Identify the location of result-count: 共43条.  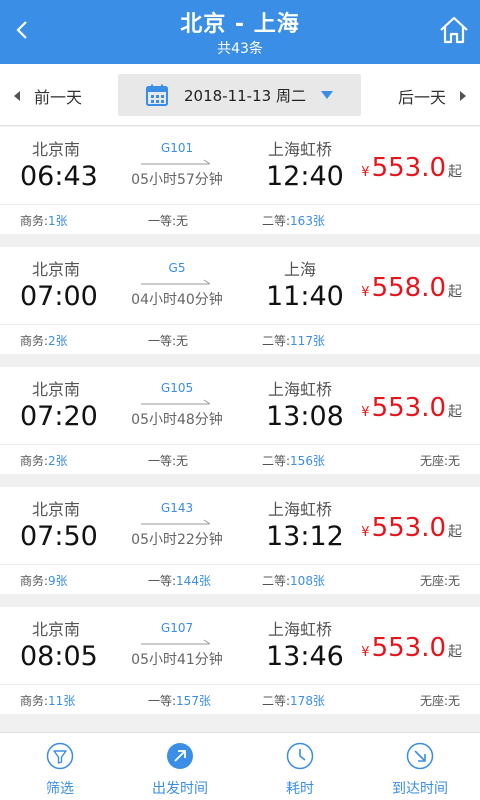
(240, 49).